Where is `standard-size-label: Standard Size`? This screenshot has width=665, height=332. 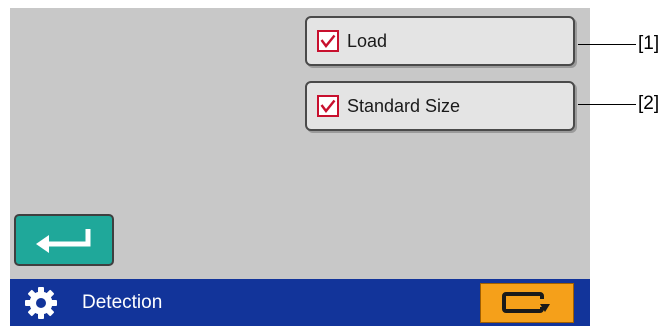 standard-size-label: Standard Size is located at coordinates (404, 105).